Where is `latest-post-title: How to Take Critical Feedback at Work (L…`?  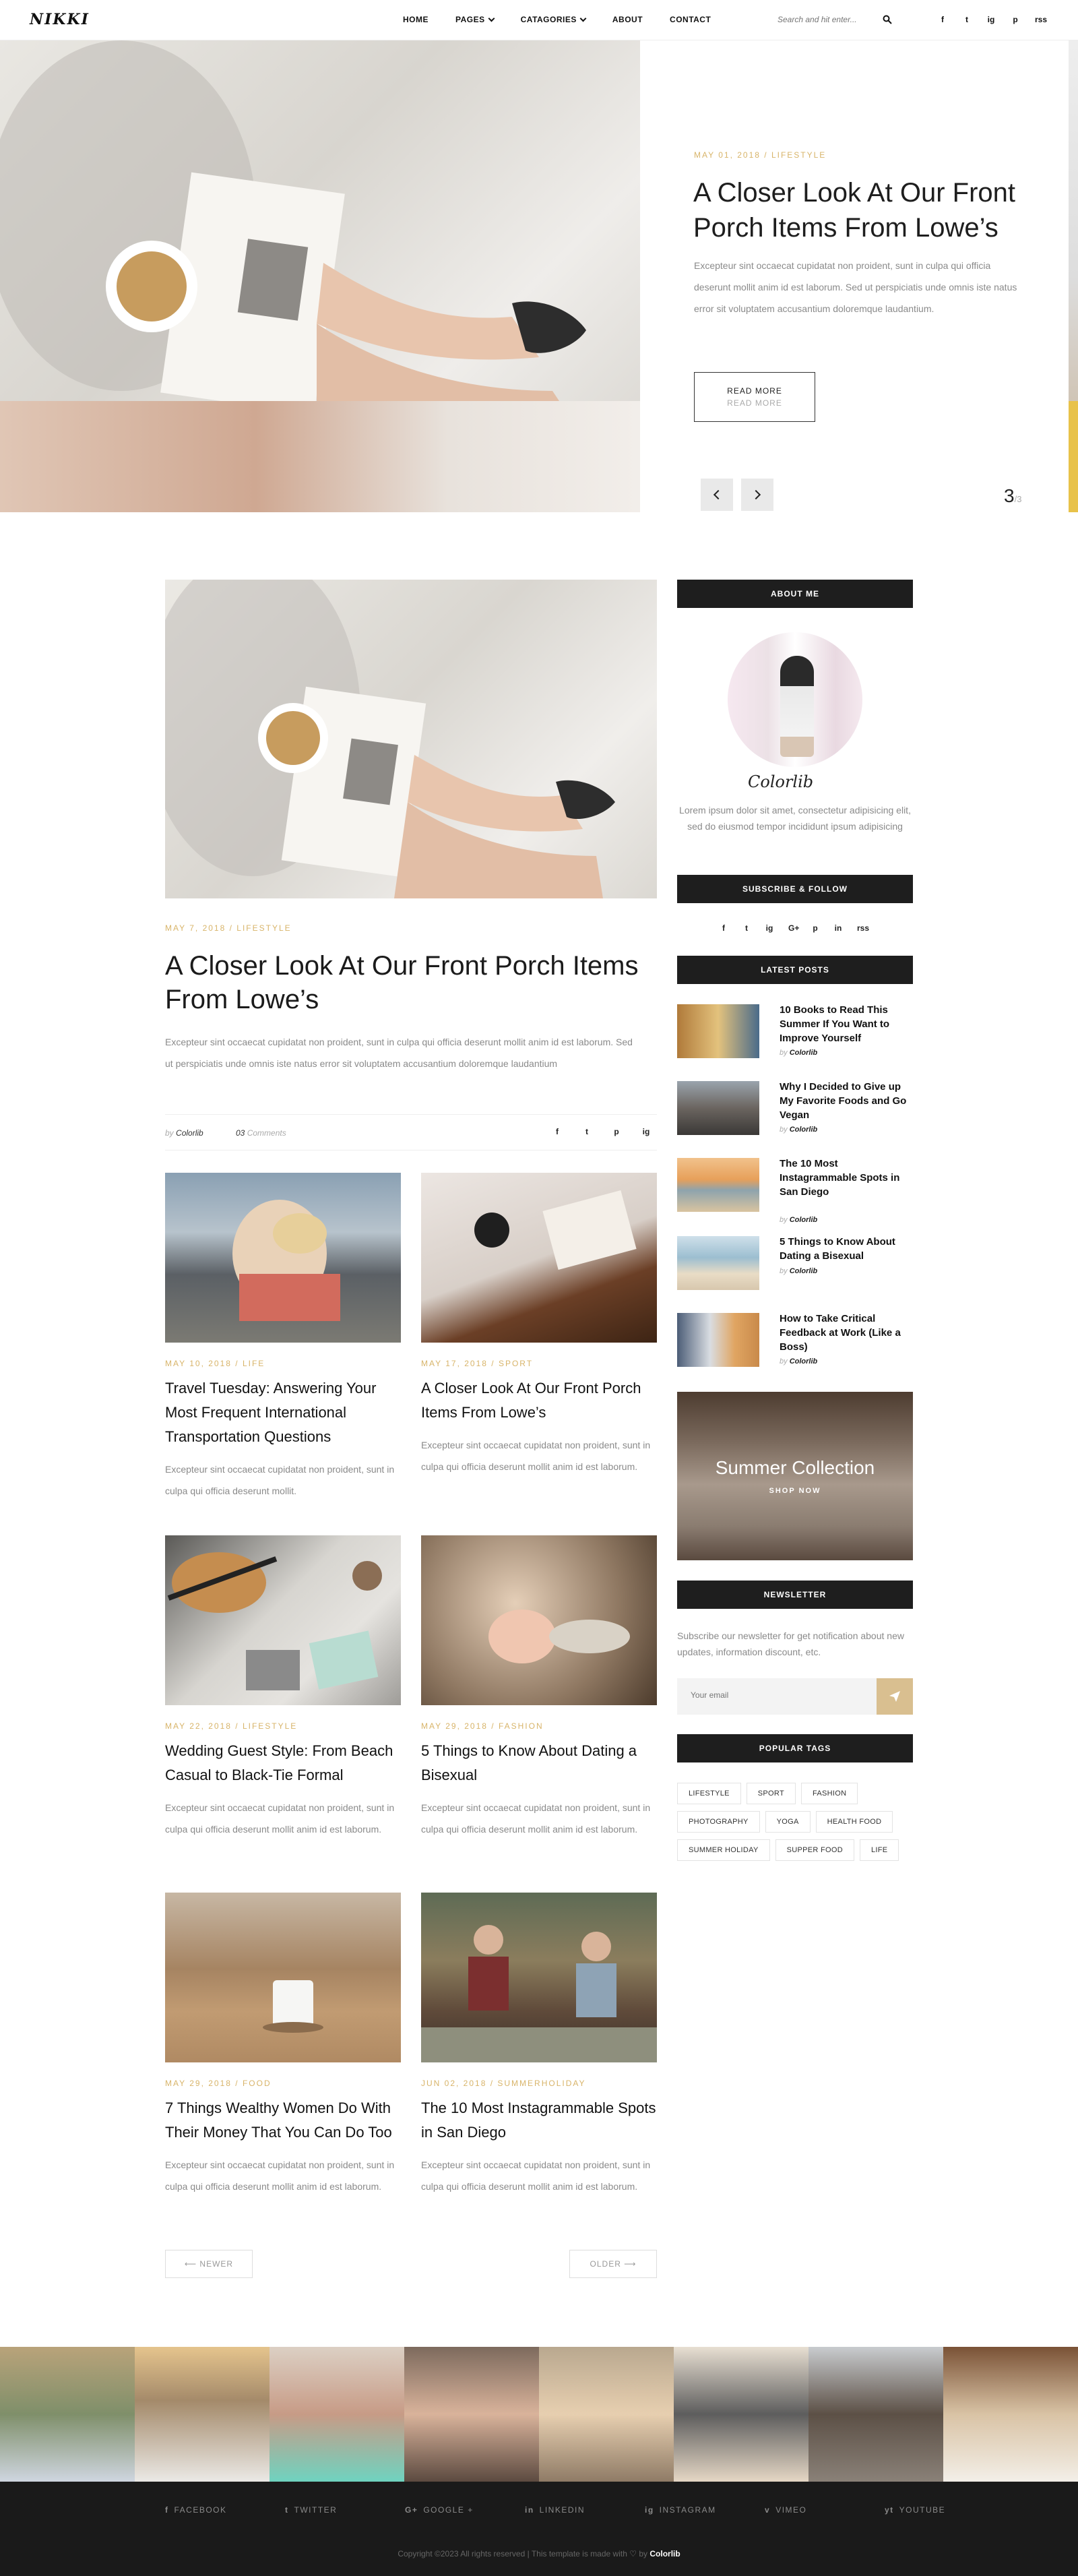 latest-post-title: How to Take Critical Feedback at Work (L… is located at coordinates (847, 1333).